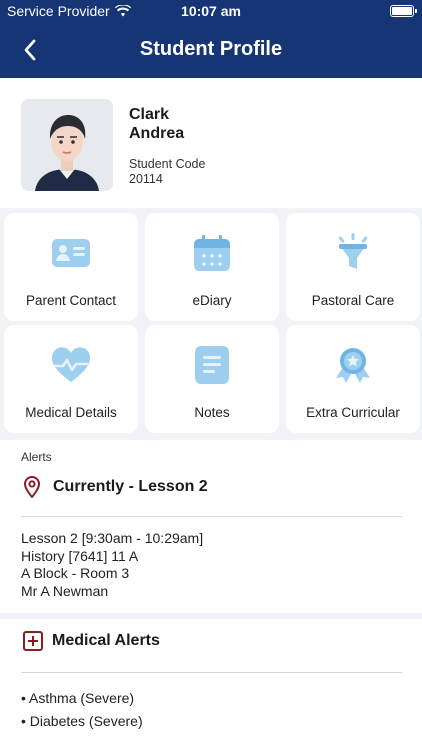 Image resolution: width=422 pixels, height=750 pixels. I want to click on calendar-icon, so click(212, 253).